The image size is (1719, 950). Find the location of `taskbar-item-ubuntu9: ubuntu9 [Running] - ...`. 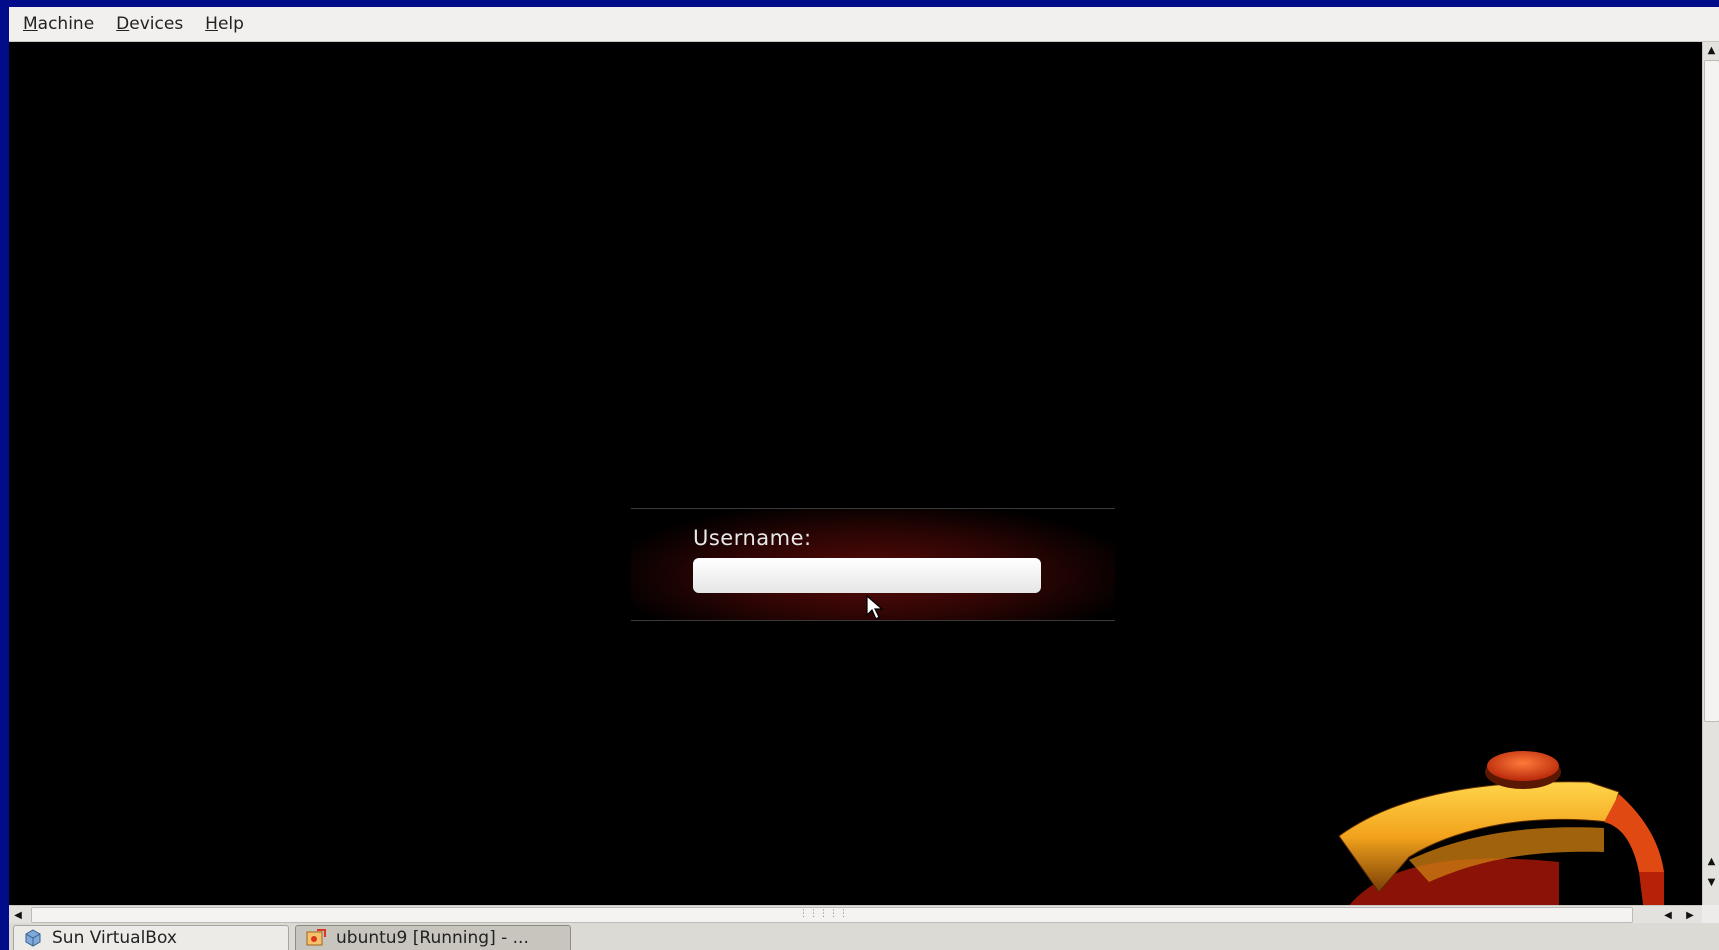

taskbar-item-ubuntu9: ubuntu9 [Running] - ... is located at coordinates (433, 937).